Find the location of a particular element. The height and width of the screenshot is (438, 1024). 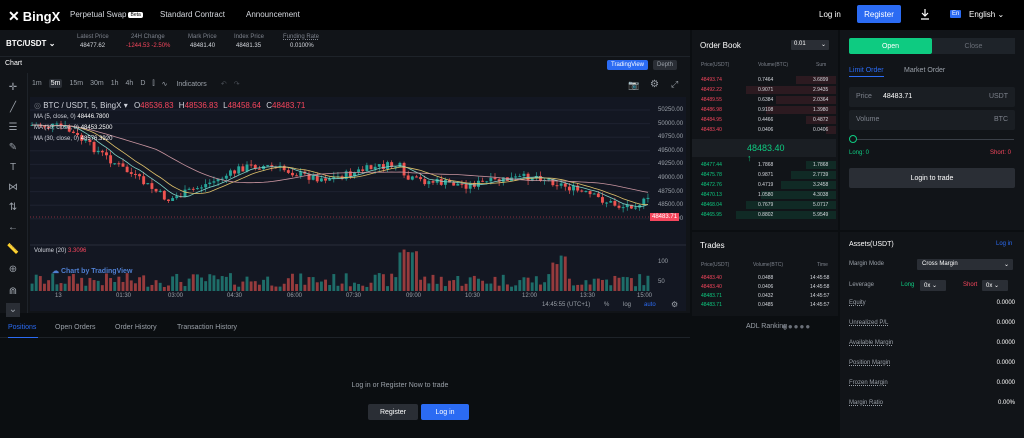

bid-row: 48472.76 0.4719 3.2458 is located at coordinates (764, 185).